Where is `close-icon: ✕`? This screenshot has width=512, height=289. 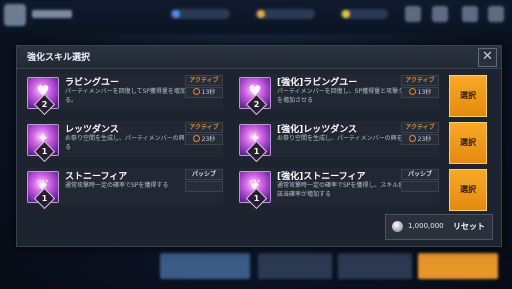 close-icon: ✕ is located at coordinates (487, 56).